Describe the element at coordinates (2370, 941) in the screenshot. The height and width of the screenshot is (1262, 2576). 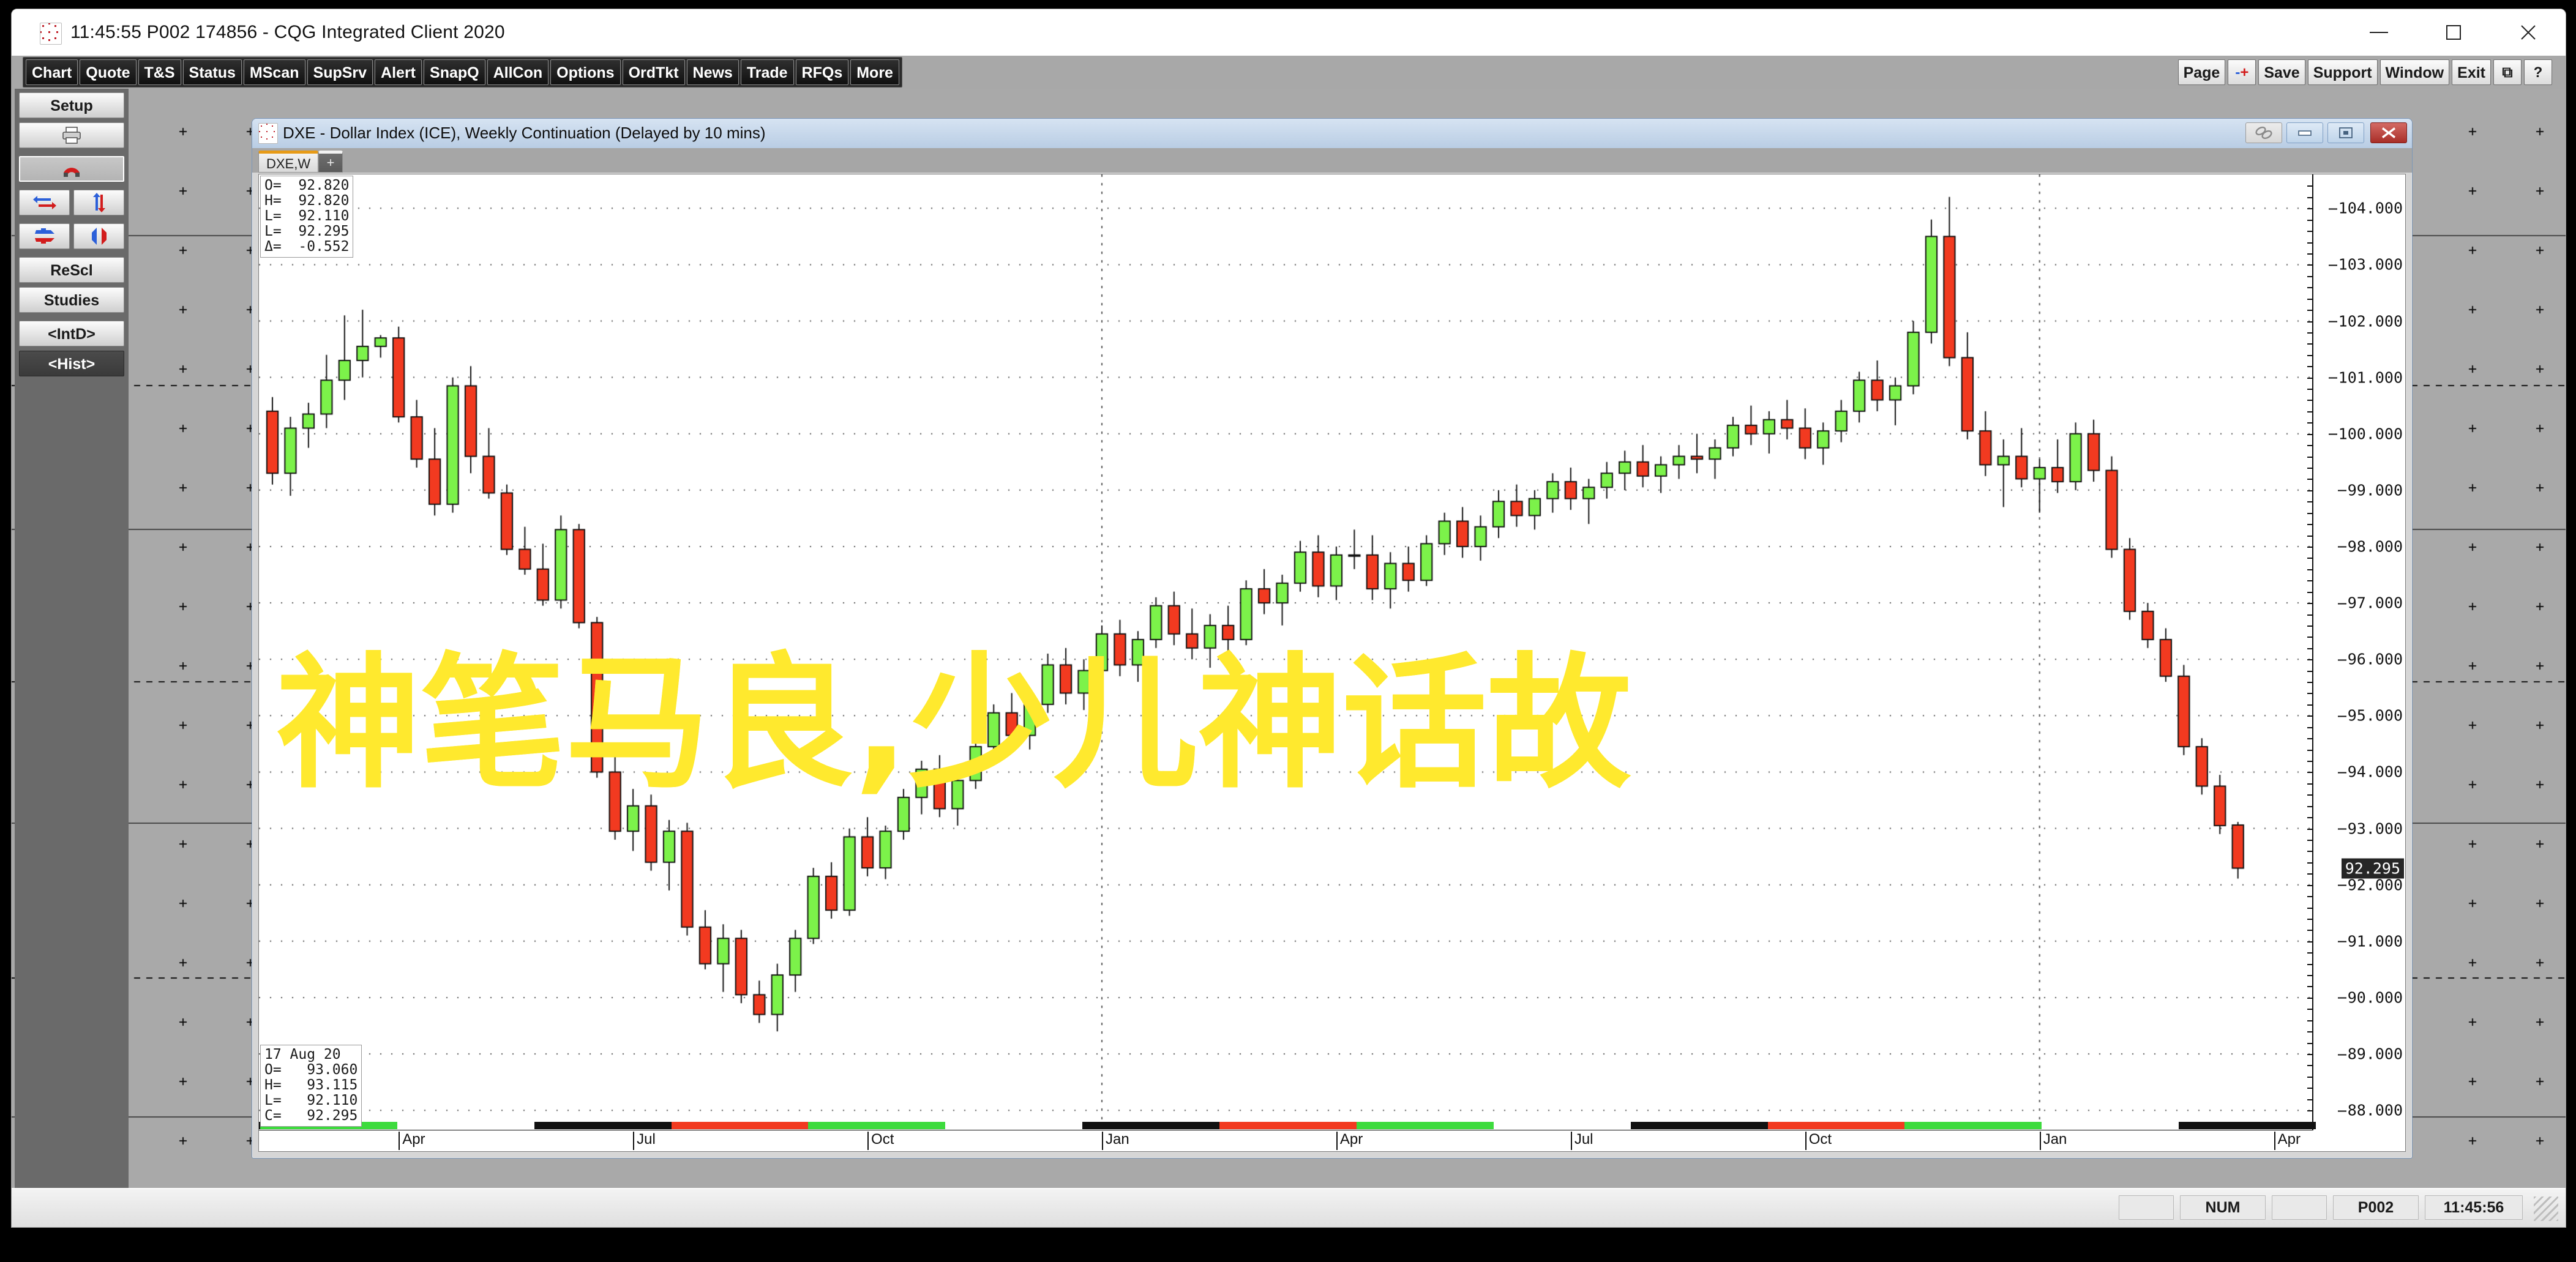
I see `price-tick-label: 91.000` at that location.